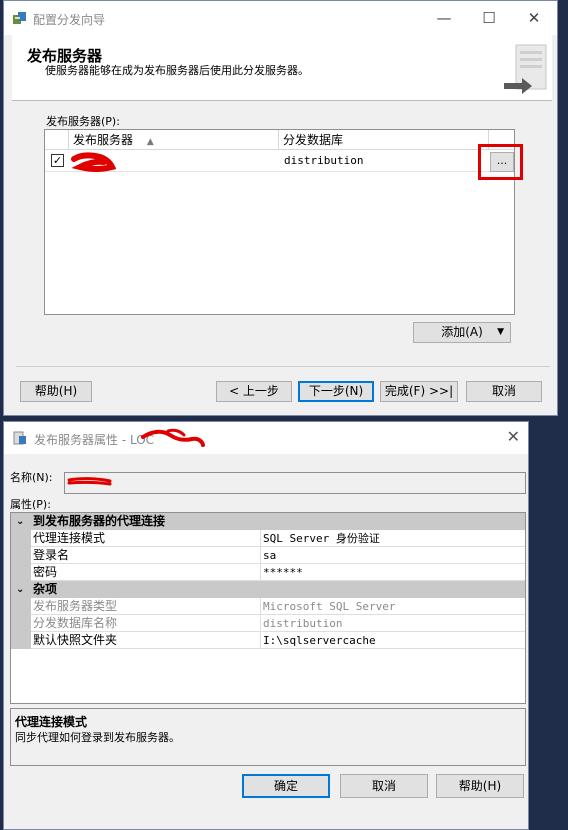 The height and width of the screenshot is (830, 568). I want to click on ok-button: 确定, so click(286, 786).